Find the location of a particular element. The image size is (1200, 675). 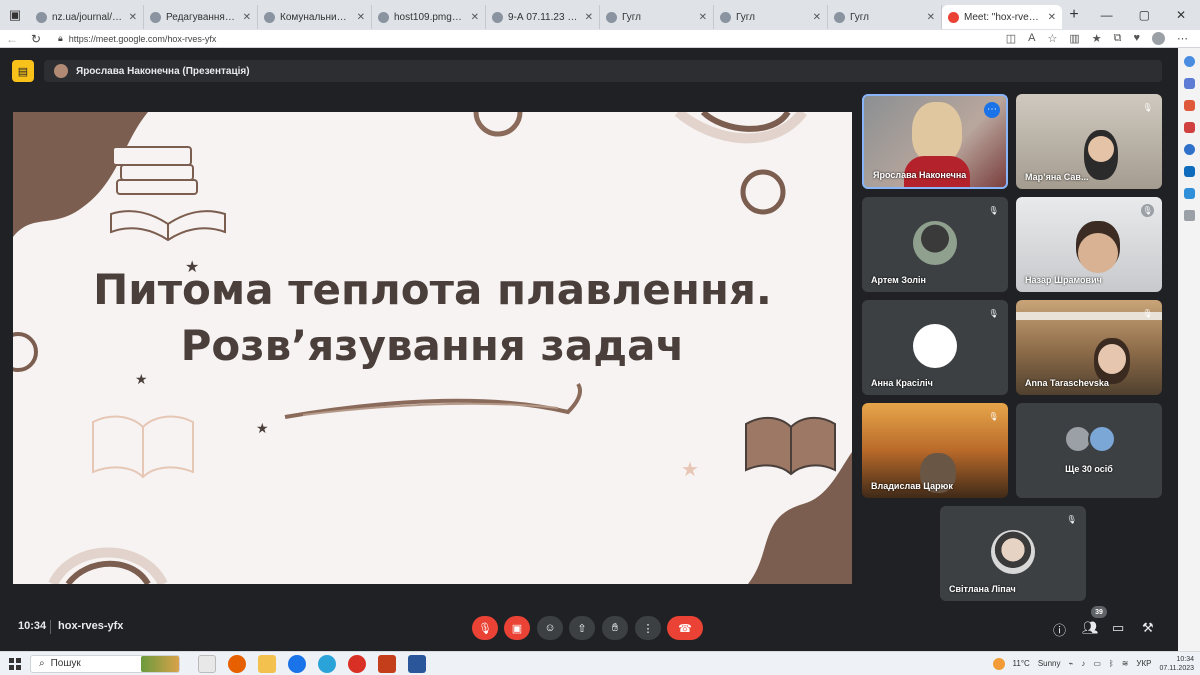

close-window-icon: ✕ is located at coordinates (1181, 15).